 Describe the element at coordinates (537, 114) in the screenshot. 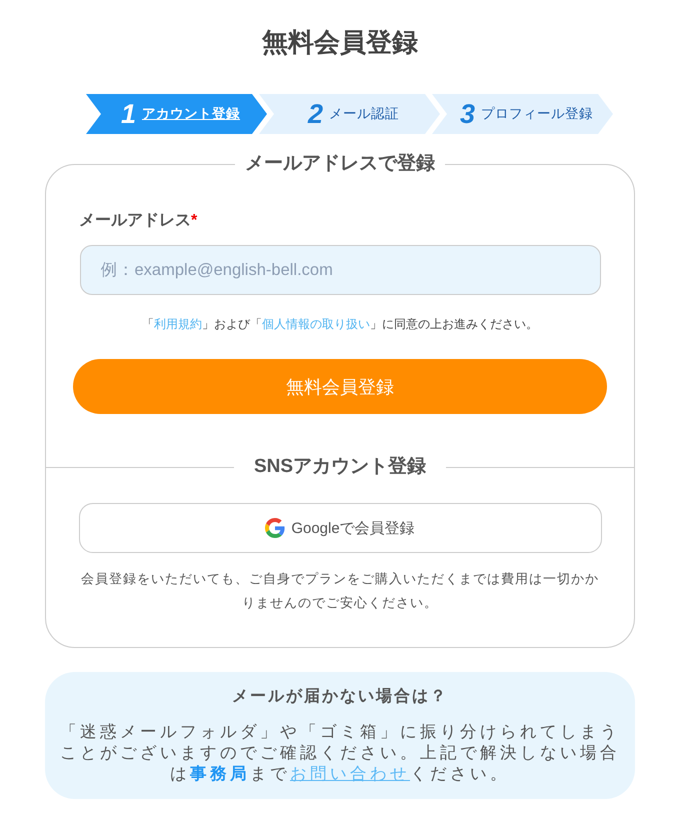

I see `step-label: プロフィール登録` at that location.